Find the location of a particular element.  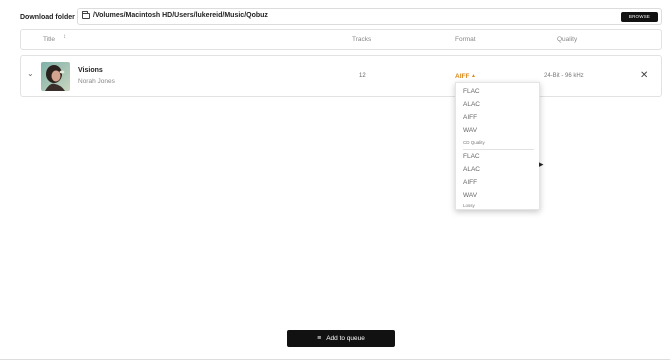

dropdown-divider is located at coordinates (498, 149).